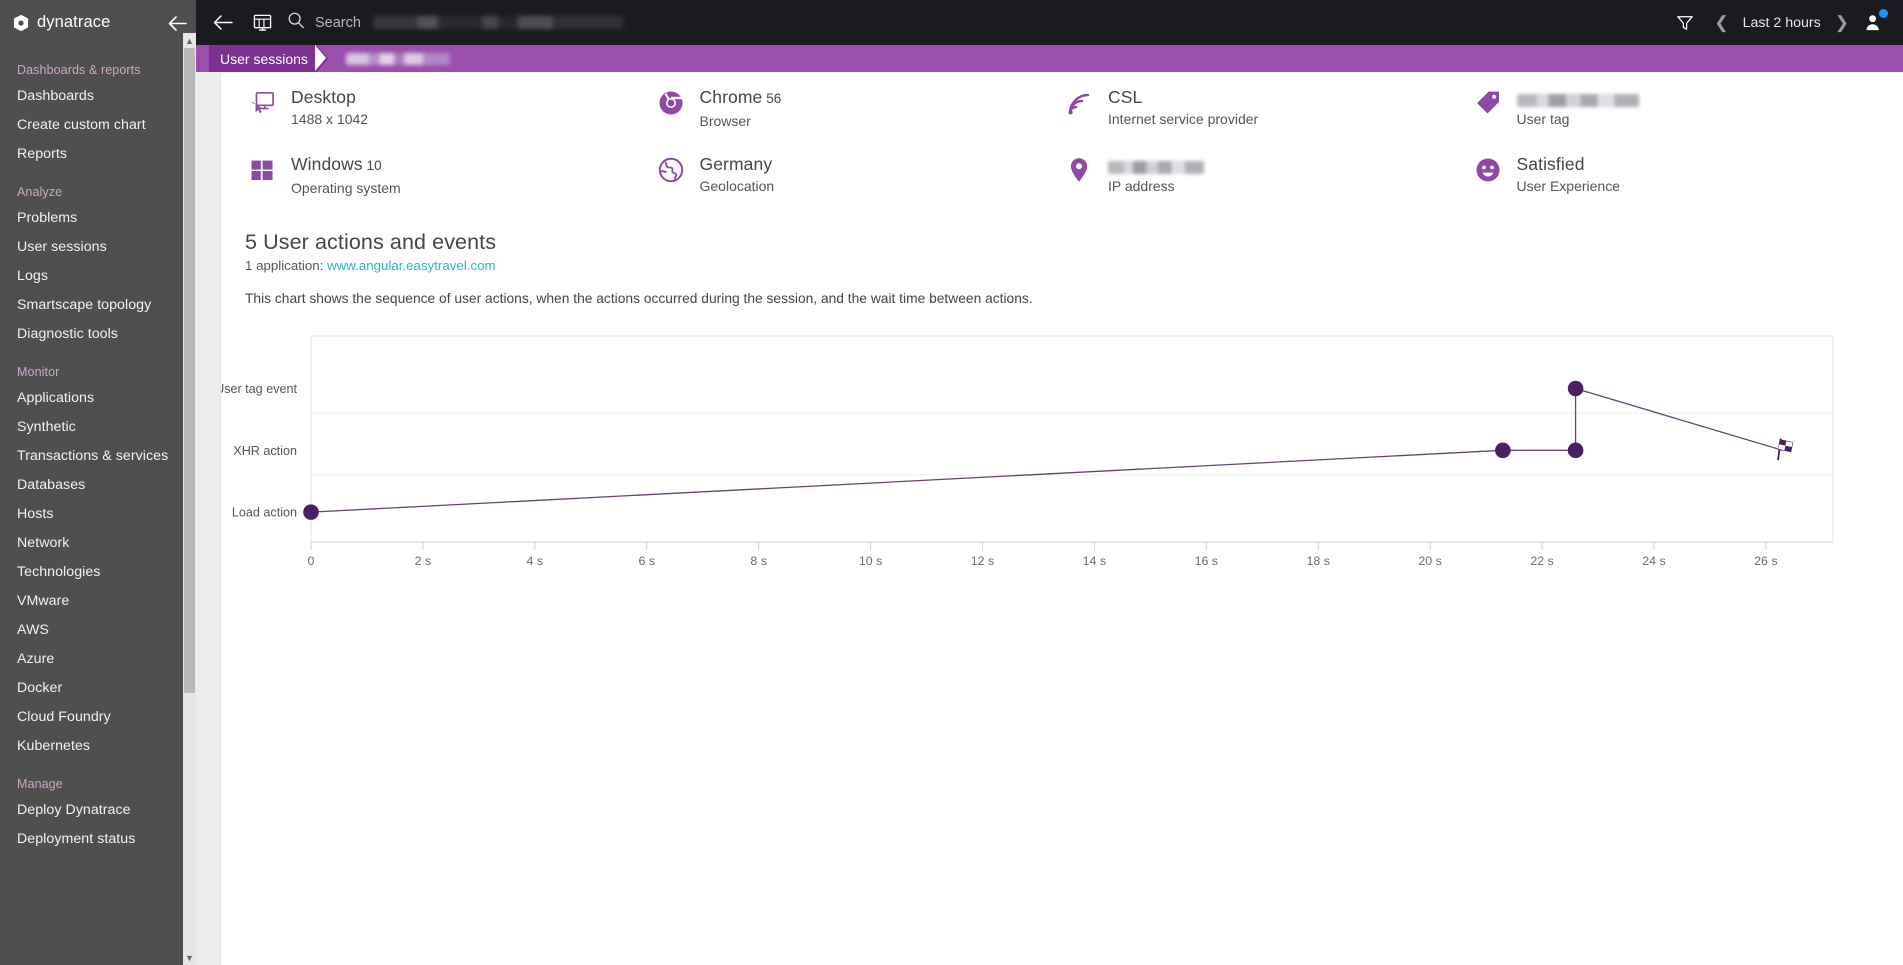 Image resolution: width=1903 pixels, height=965 pixels. I want to click on tag-icon, so click(1488, 103).